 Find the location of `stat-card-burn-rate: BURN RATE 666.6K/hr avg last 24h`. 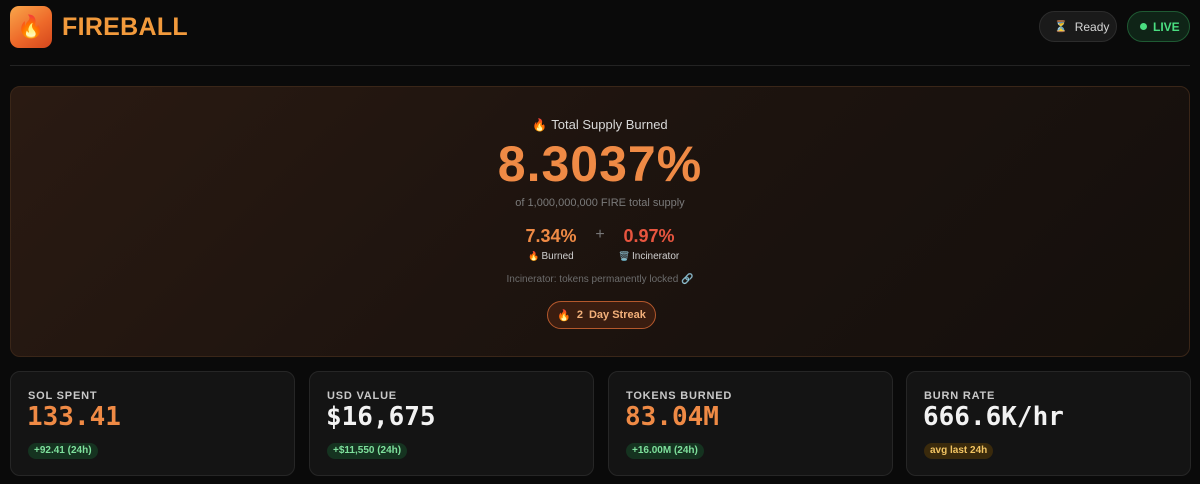

stat-card-burn-rate: BURN RATE 666.6K/hr avg last 24h is located at coordinates (1048, 423).